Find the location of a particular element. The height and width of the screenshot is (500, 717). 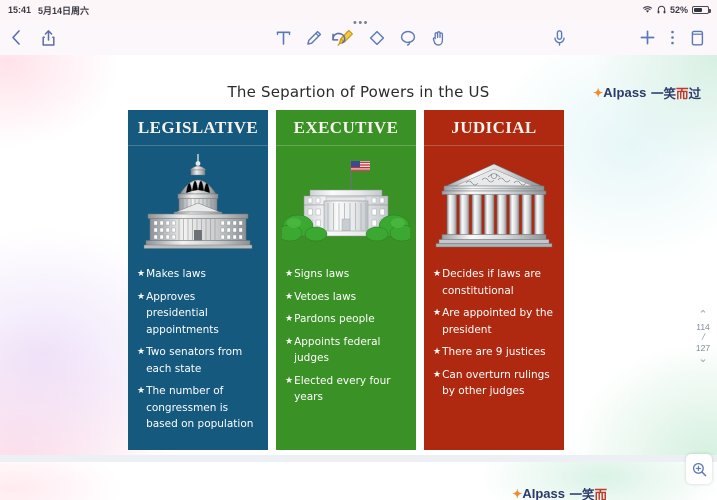

page-gap-divider is located at coordinates (358, 458).